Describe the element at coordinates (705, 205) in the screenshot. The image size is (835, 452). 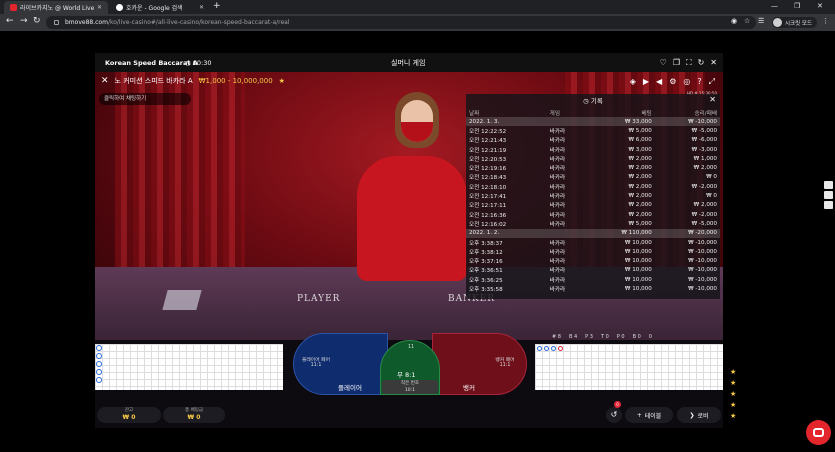
I see `history-cell-result: ₩ 2,000` at that location.